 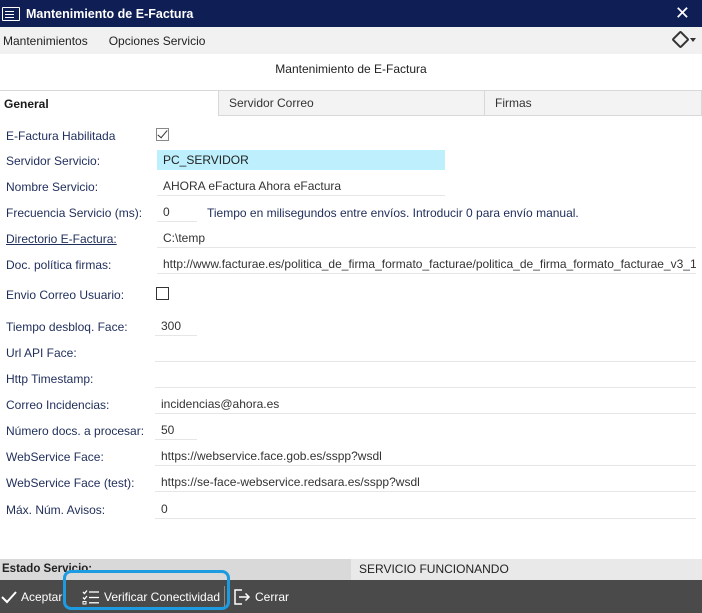 What do you see at coordinates (45, 41) in the screenshot?
I see `menu-mantenimientos: Mantenimientos` at bounding box center [45, 41].